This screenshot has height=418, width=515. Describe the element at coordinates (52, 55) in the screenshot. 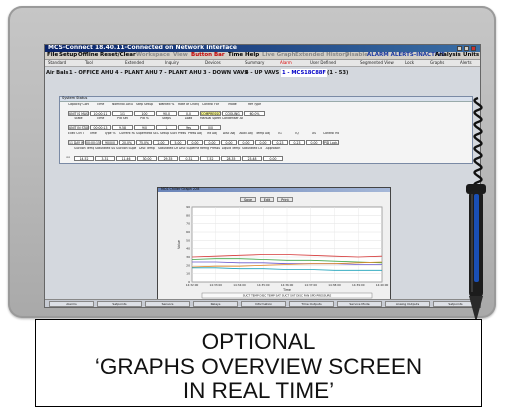

I see `menu-file: File` at that location.